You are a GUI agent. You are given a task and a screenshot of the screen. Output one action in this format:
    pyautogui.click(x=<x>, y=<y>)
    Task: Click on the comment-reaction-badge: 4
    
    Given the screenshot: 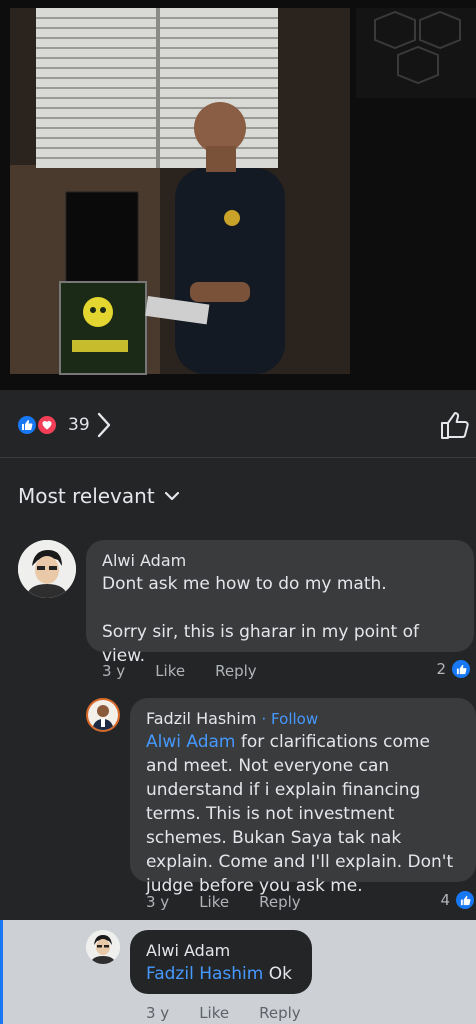 What is the action you would take?
    pyautogui.click(x=458, y=900)
    